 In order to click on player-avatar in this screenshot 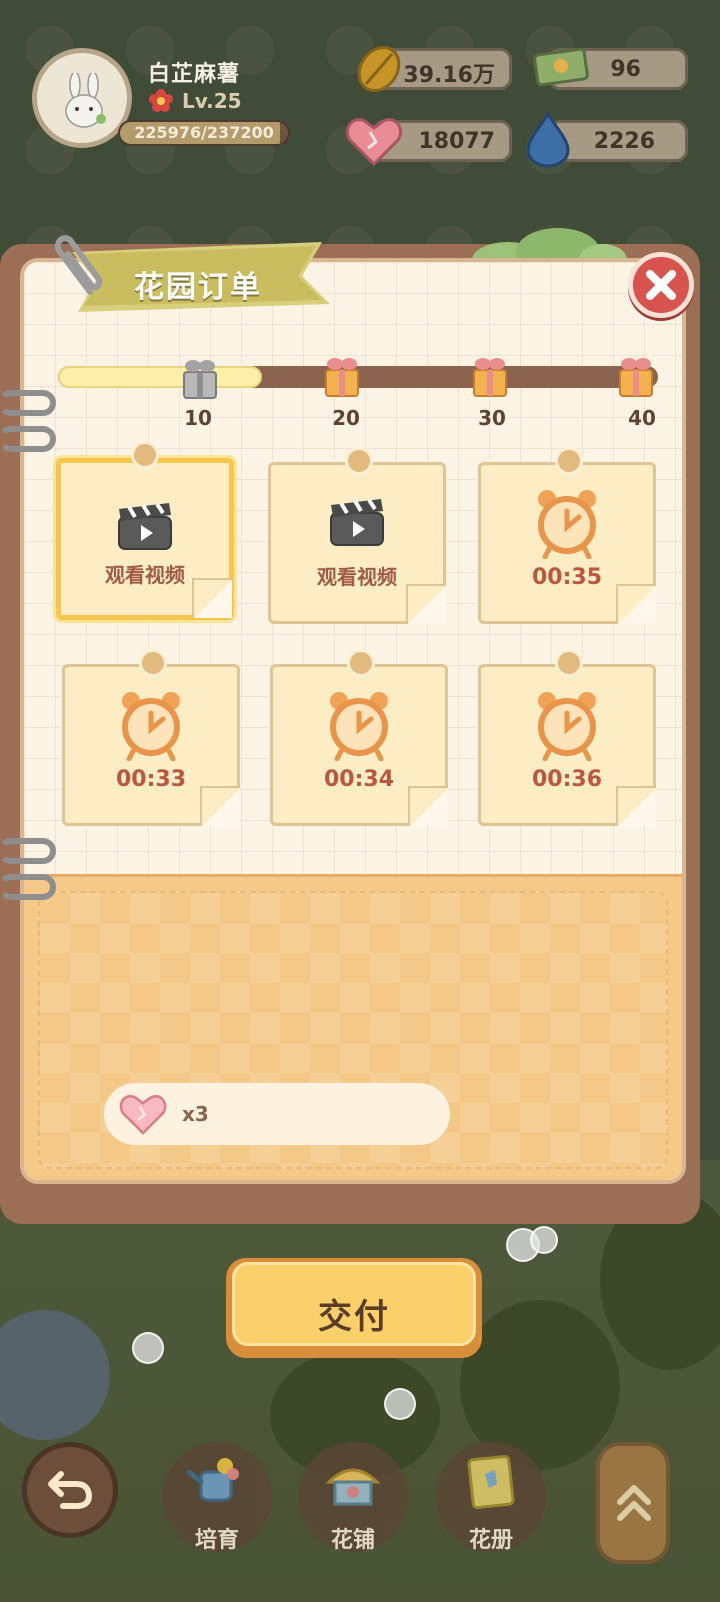, I will do `click(82, 98)`.